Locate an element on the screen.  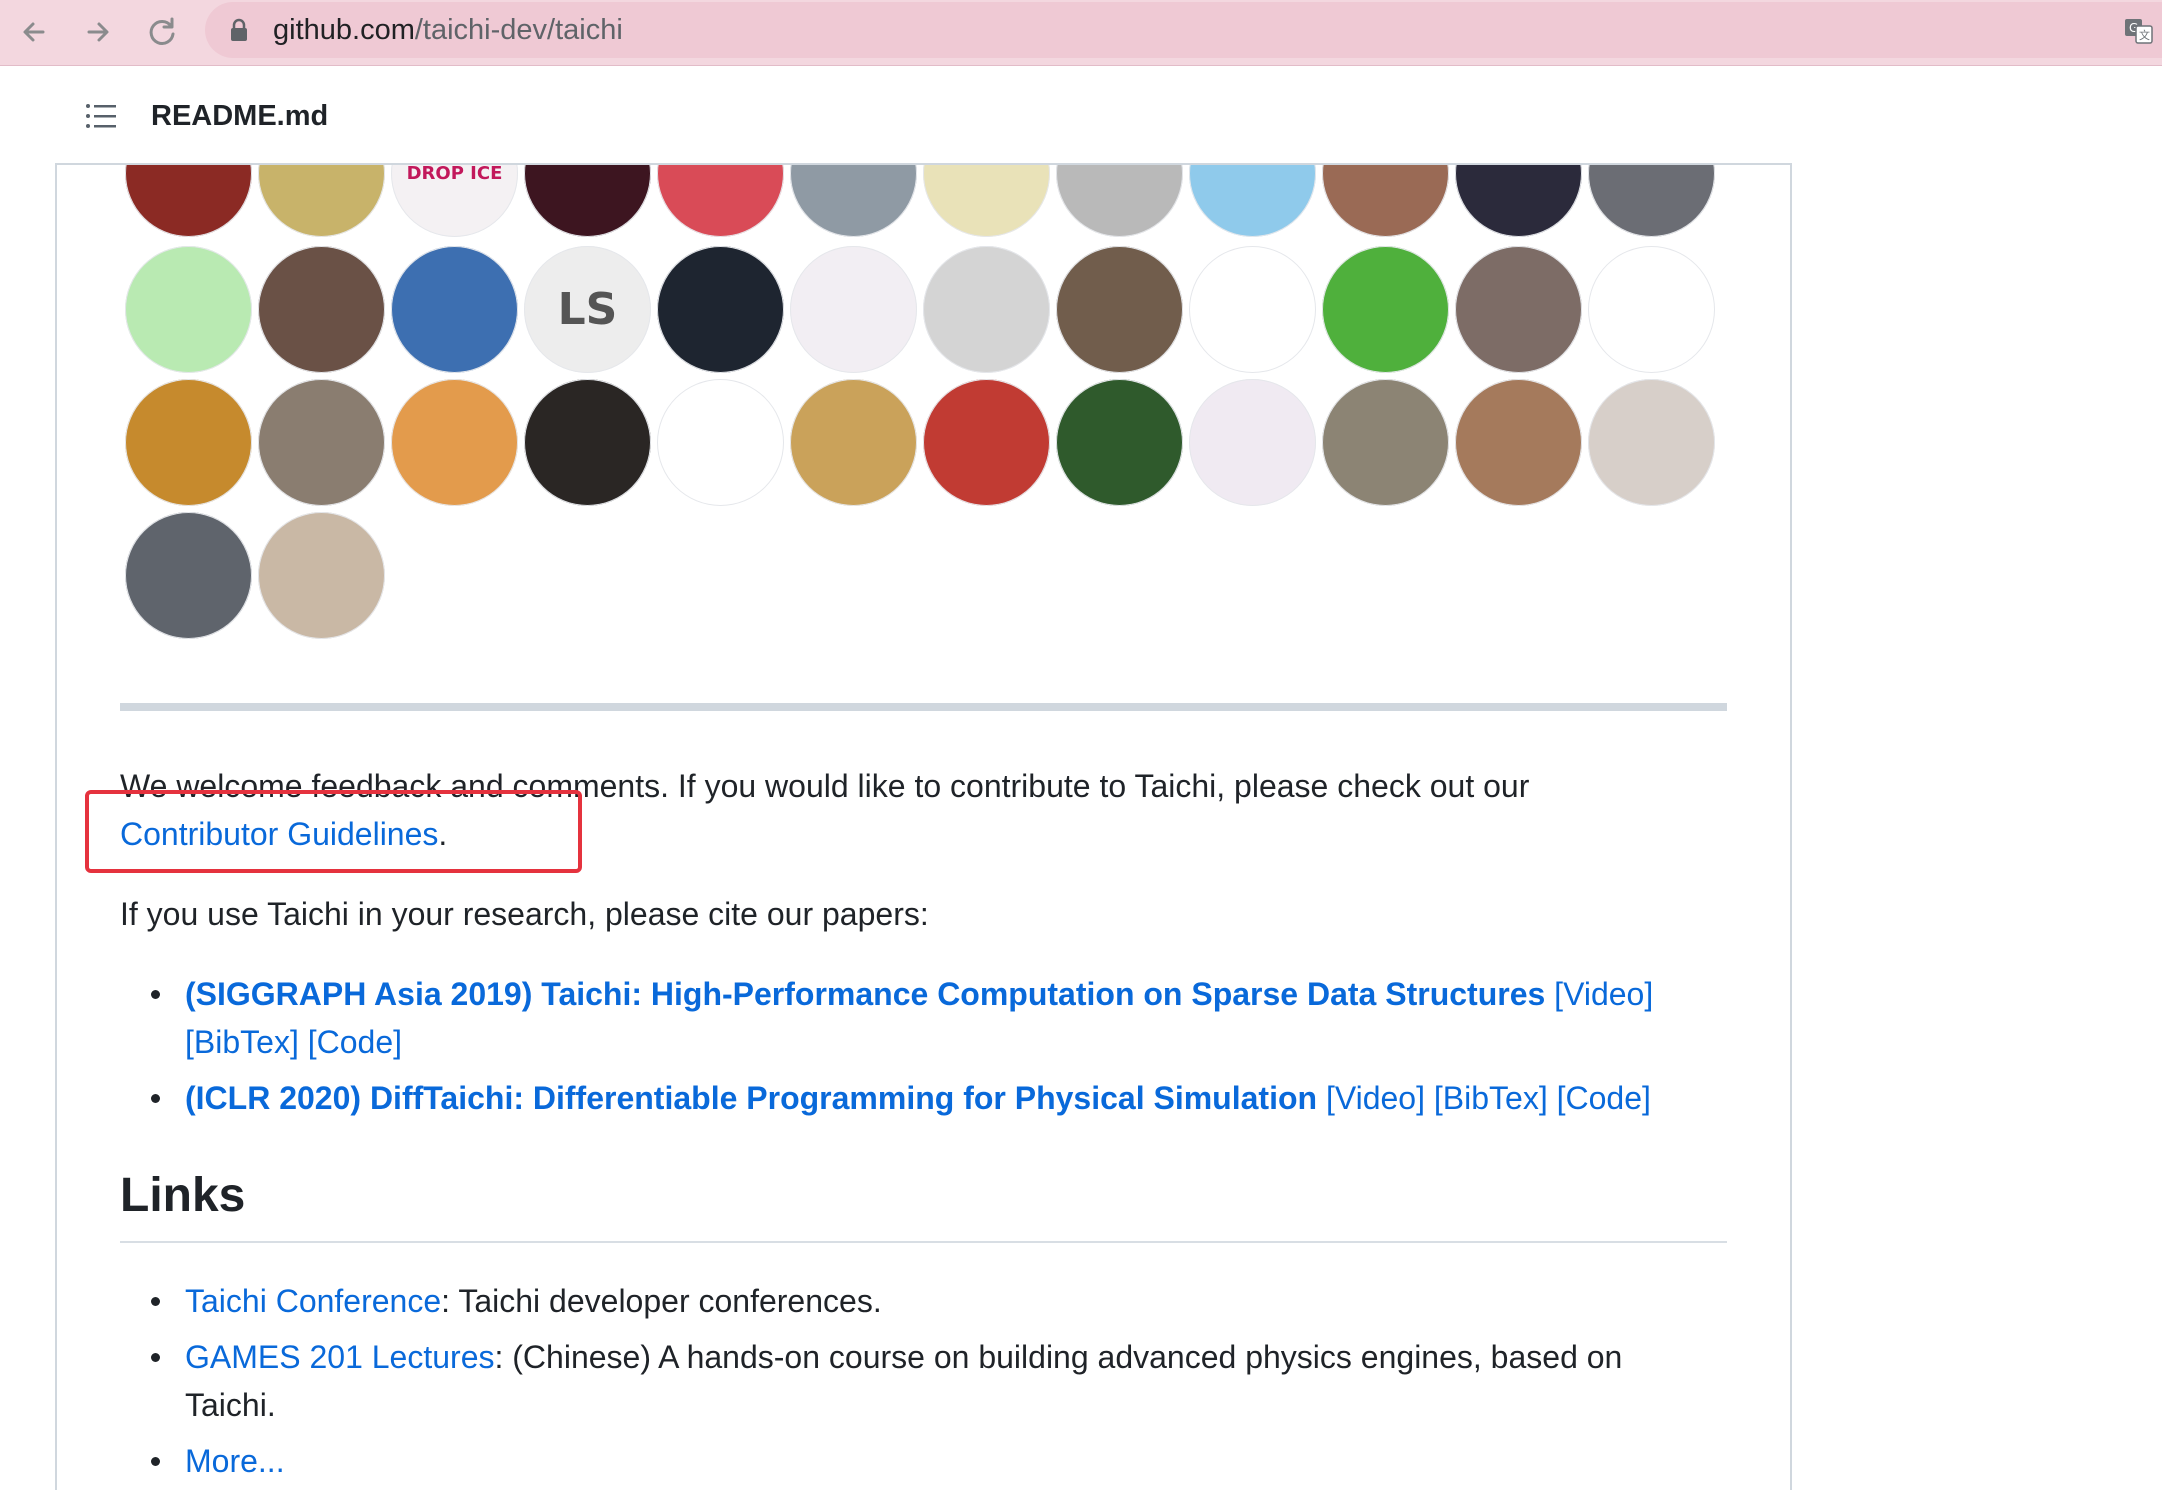
browser-toolbar: github.com/taichi-dev/taichi G文 is located at coordinates (1081, 33).